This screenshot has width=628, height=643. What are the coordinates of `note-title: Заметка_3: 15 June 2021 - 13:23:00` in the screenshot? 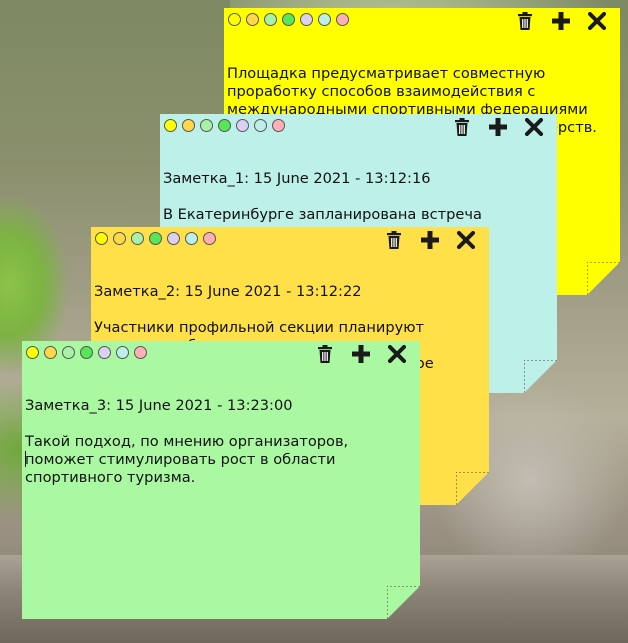 It's located at (159, 405).